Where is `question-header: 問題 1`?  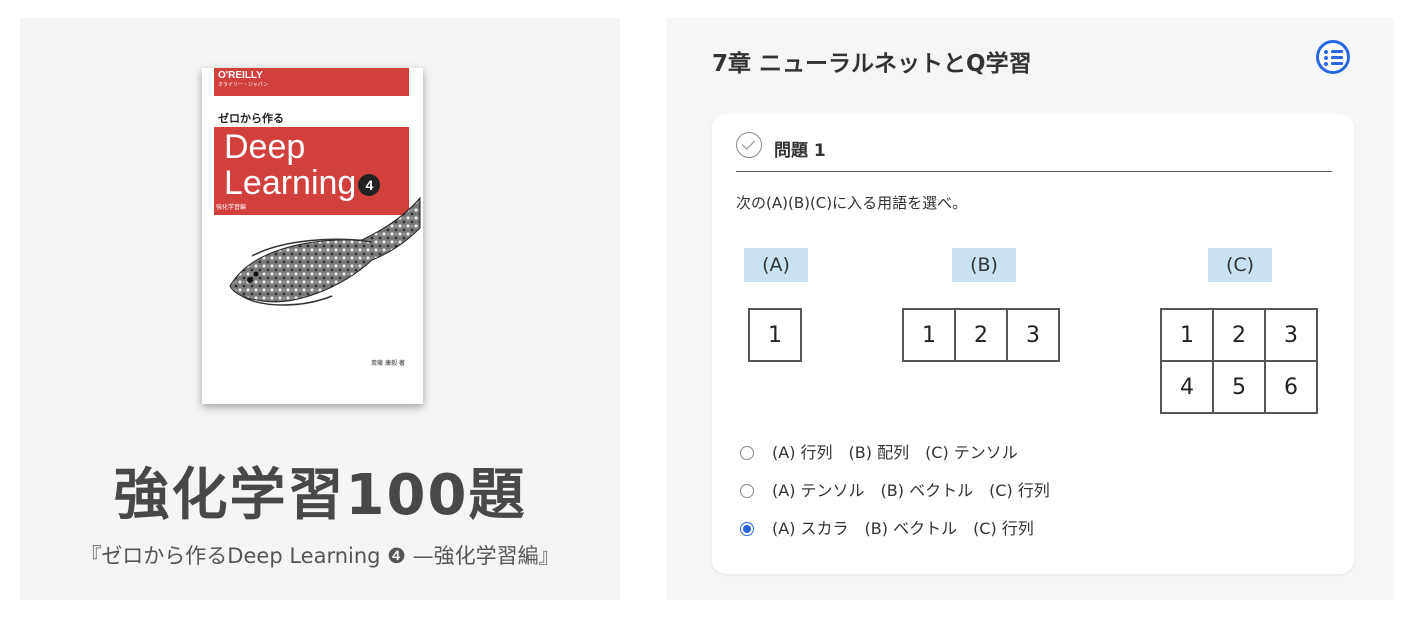
question-header: 問題 1 is located at coordinates (1034, 150).